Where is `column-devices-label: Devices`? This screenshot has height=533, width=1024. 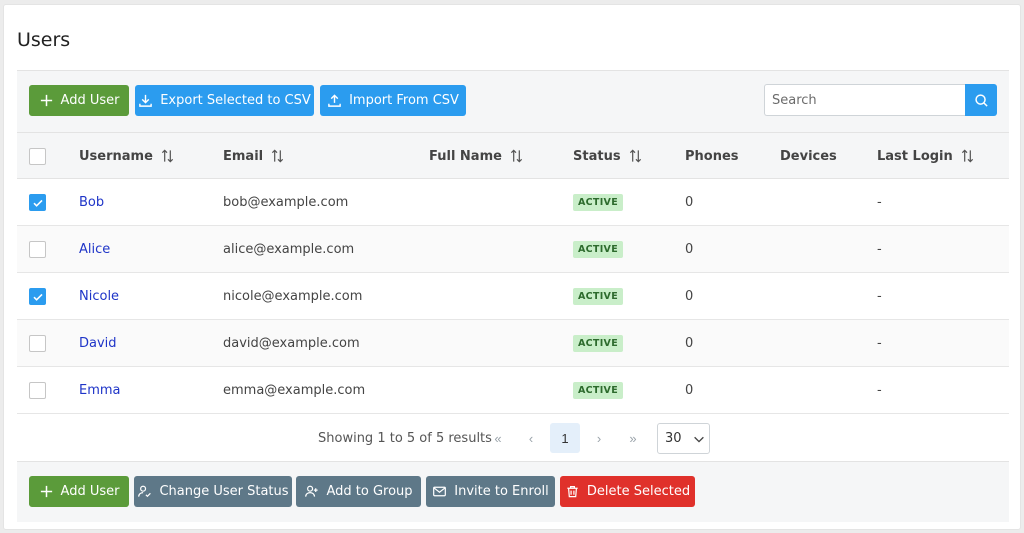 column-devices-label: Devices is located at coordinates (808, 156).